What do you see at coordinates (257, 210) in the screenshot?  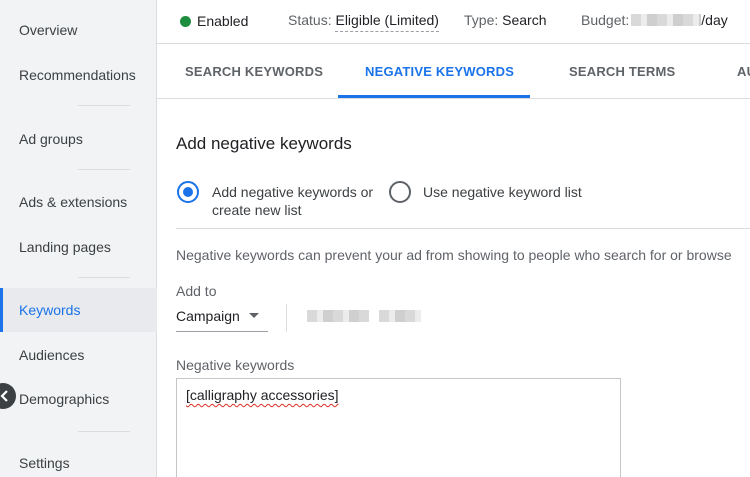 I see `radio-label-line2: create new list` at bounding box center [257, 210].